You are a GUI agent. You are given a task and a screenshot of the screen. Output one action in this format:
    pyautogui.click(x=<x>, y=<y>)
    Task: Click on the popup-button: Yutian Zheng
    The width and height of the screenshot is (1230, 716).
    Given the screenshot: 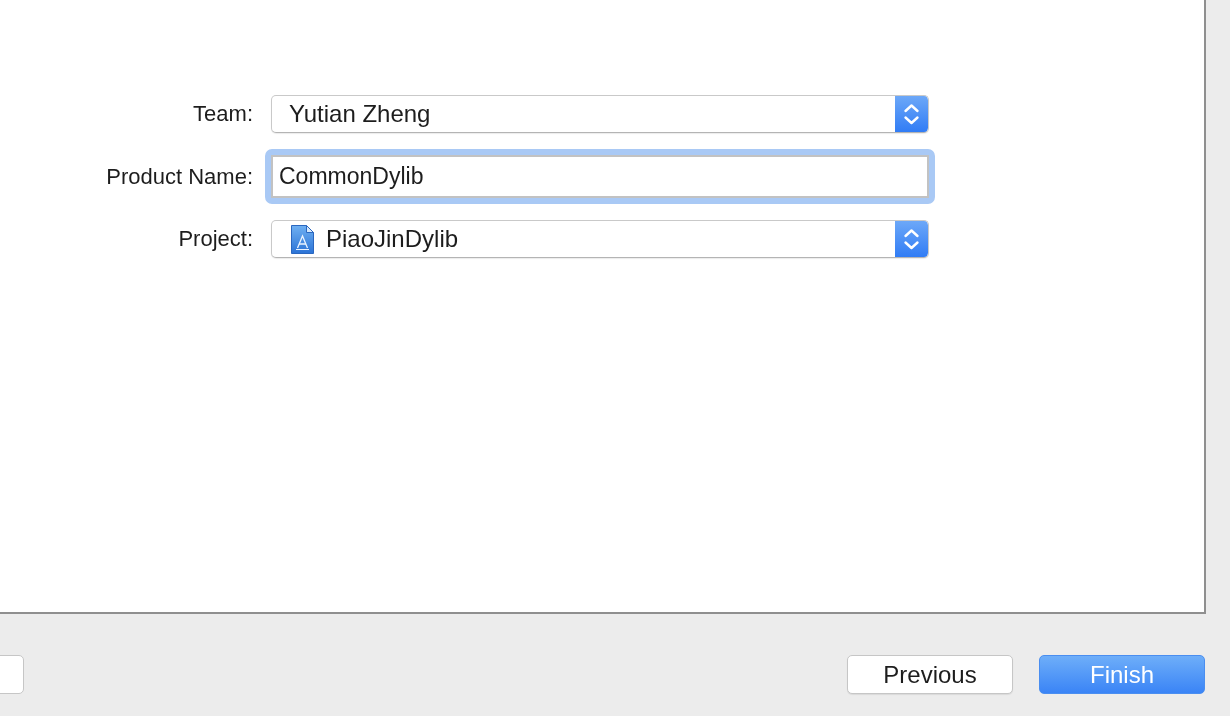 What is the action you would take?
    pyautogui.click(x=600, y=114)
    